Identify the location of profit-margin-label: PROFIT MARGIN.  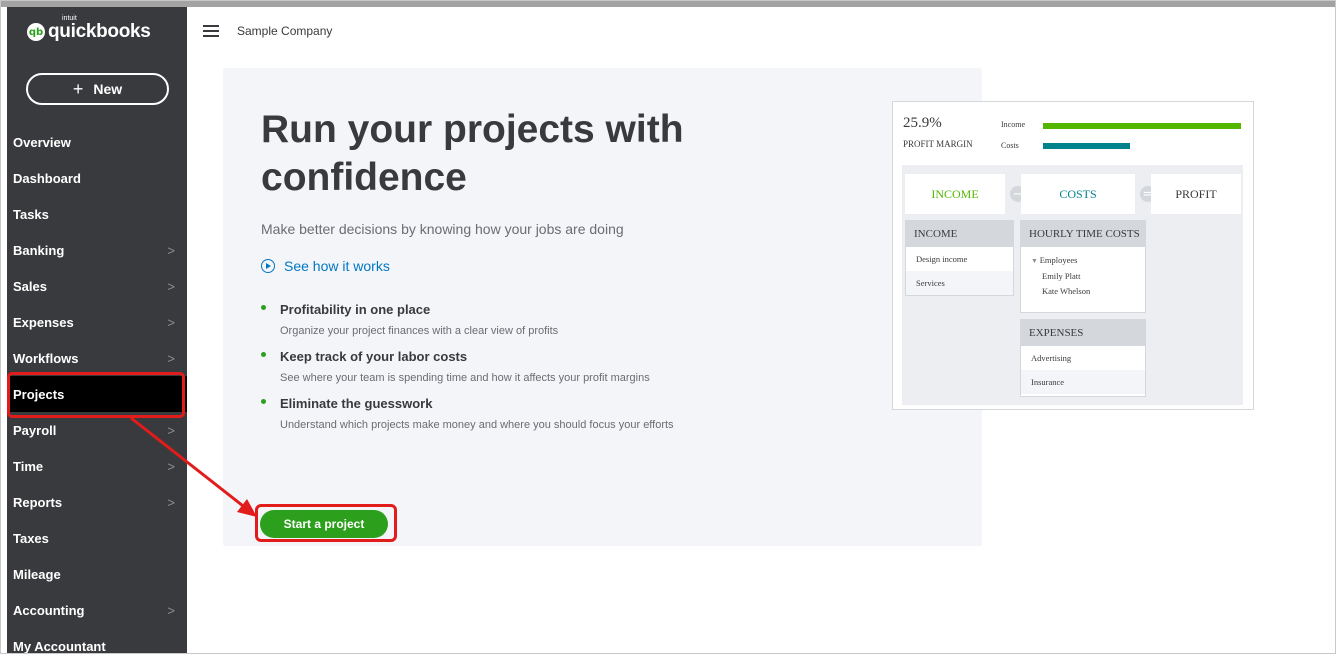
(938, 144).